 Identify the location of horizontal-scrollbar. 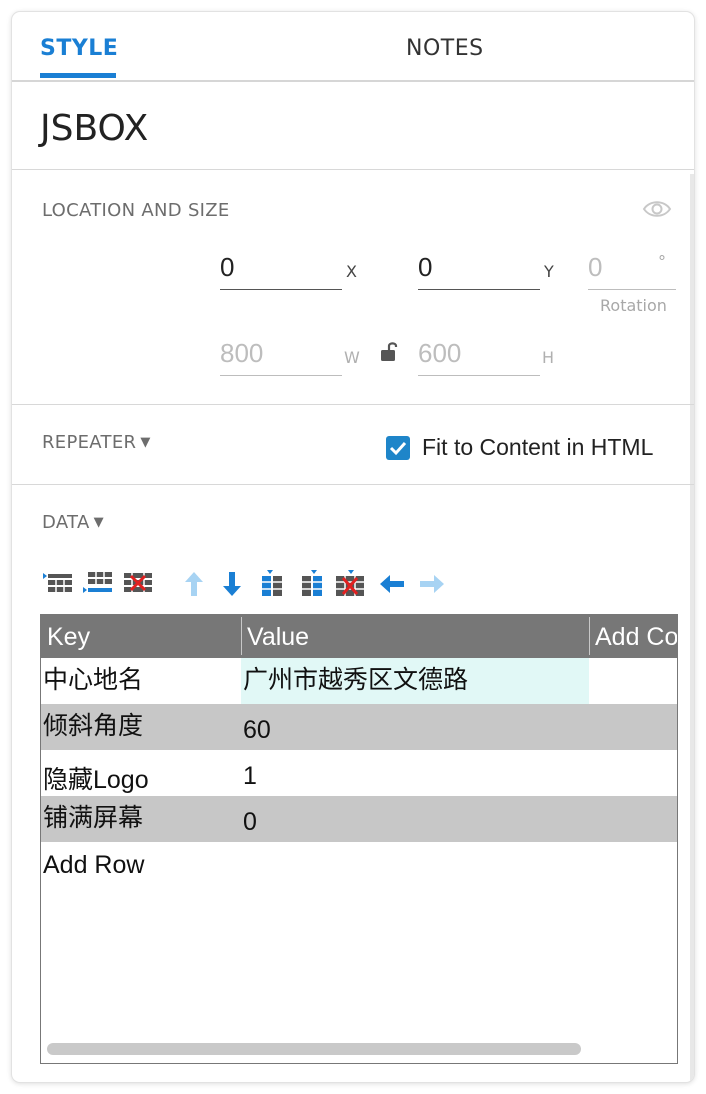
(314, 1049).